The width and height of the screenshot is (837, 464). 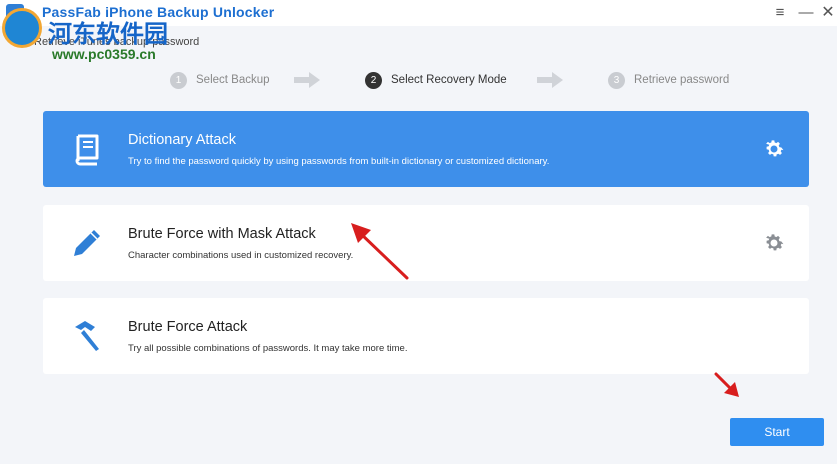 I want to click on watermark-url: www.pc0359.cn, so click(x=104, y=54).